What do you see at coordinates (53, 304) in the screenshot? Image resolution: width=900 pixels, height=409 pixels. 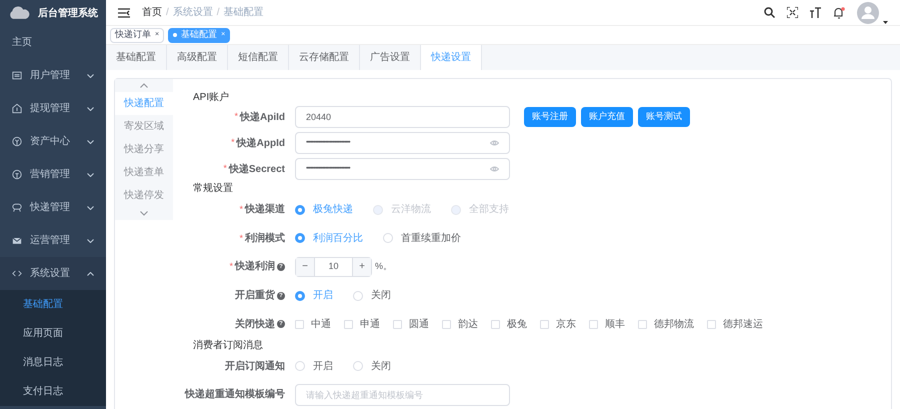 I see `submenu-item: 基础配置` at bounding box center [53, 304].